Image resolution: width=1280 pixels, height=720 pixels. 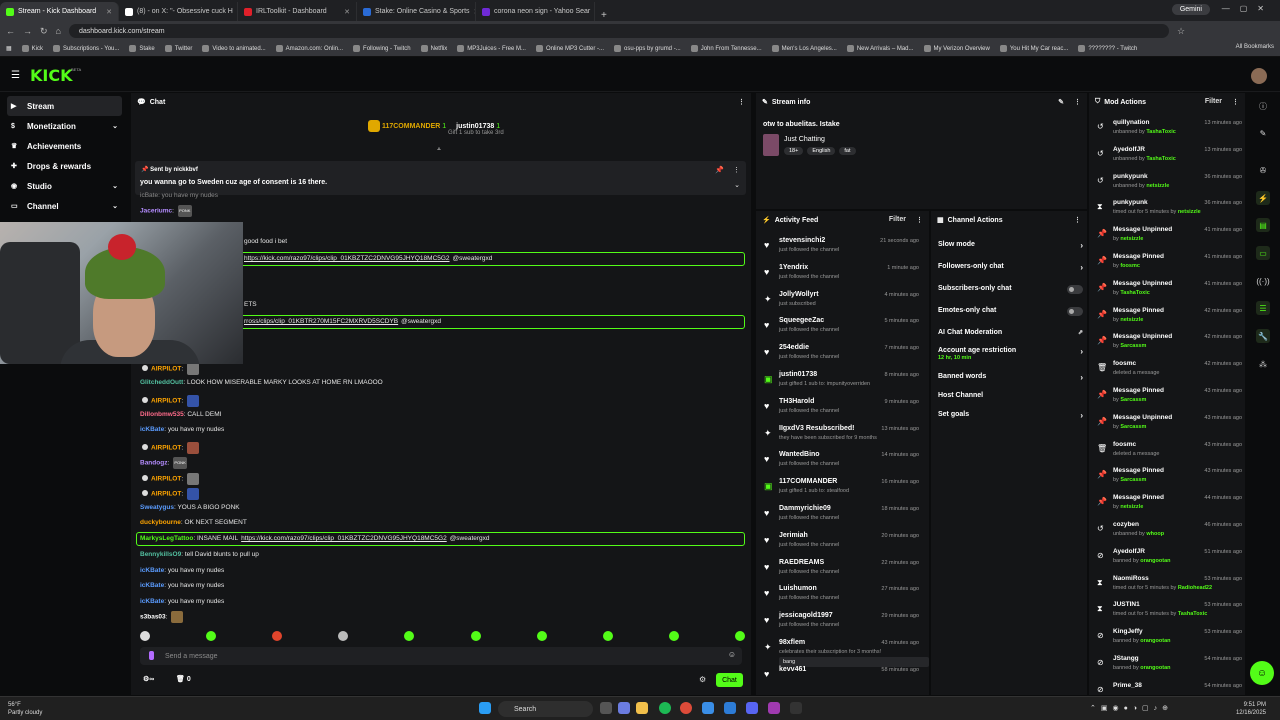 What do you see at coordinates (64, 186) in the screenshot?
I see `sidebar-item-studio: ◉ Studio ⌄` at bounding box center [64, 186].